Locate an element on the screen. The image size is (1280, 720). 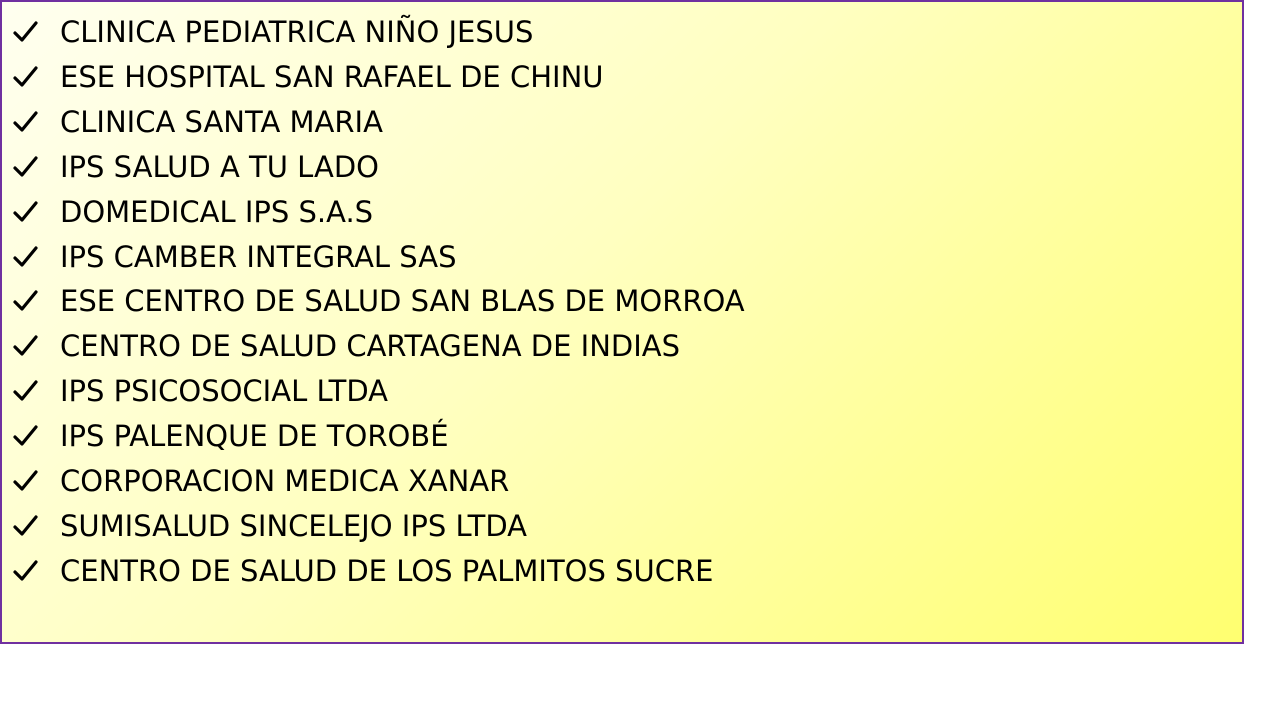
list-item-label: IPS SALUD A TU LADO is located at coordinates (219, 166).